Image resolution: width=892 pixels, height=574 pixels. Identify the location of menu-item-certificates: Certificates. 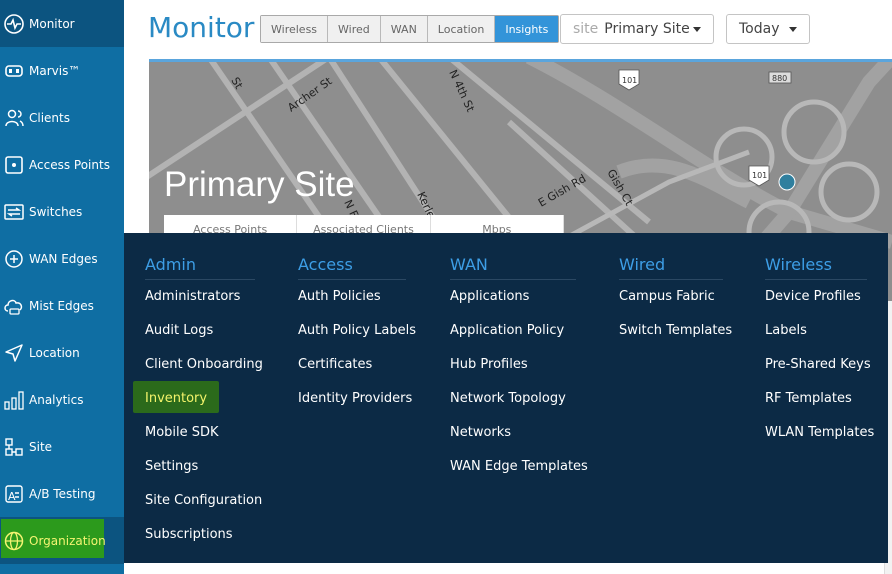
(335, 364).